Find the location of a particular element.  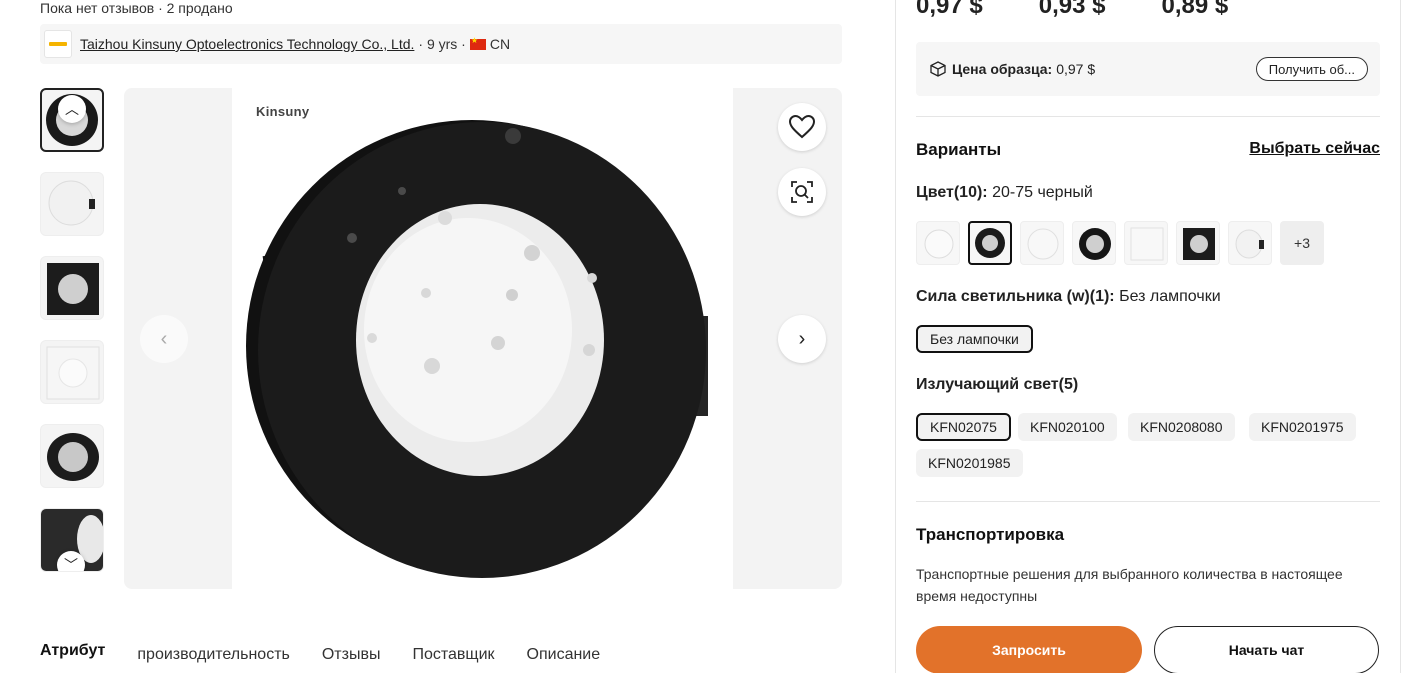

review-summary: Пока нет отзывов · 2 продано is located at coordinates (136, 8).